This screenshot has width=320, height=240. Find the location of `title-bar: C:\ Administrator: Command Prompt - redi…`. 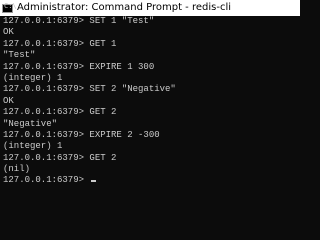

title-bar: C:\ Administrator: Command Prompt - redi… is located at coordinates (150, 8).